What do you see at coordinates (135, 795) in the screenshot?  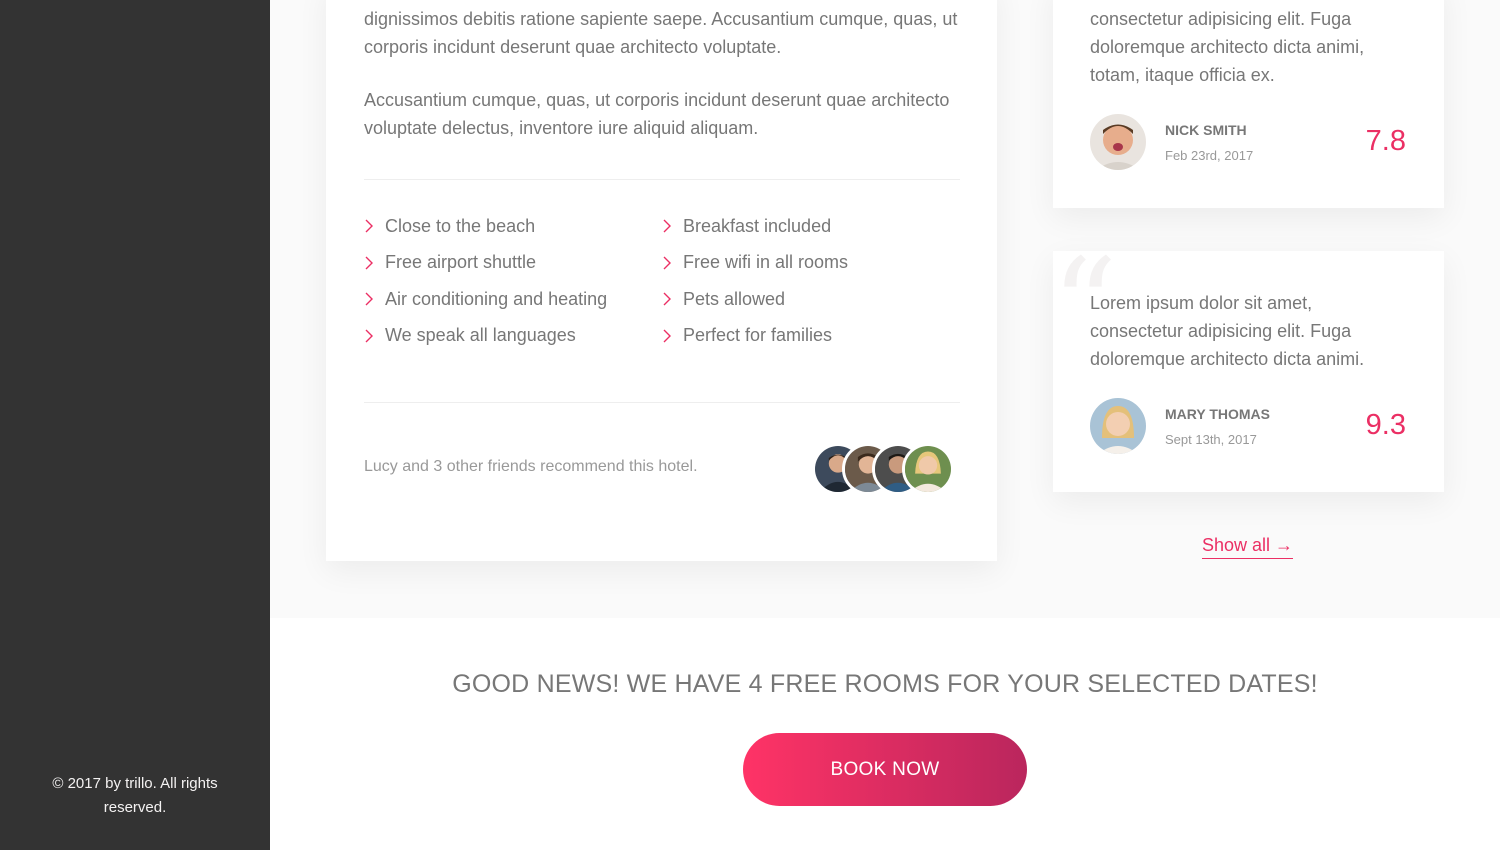 I see `legal-text: © 2017 by trillo. All rights reserved.` at bounding box center [135, 795].